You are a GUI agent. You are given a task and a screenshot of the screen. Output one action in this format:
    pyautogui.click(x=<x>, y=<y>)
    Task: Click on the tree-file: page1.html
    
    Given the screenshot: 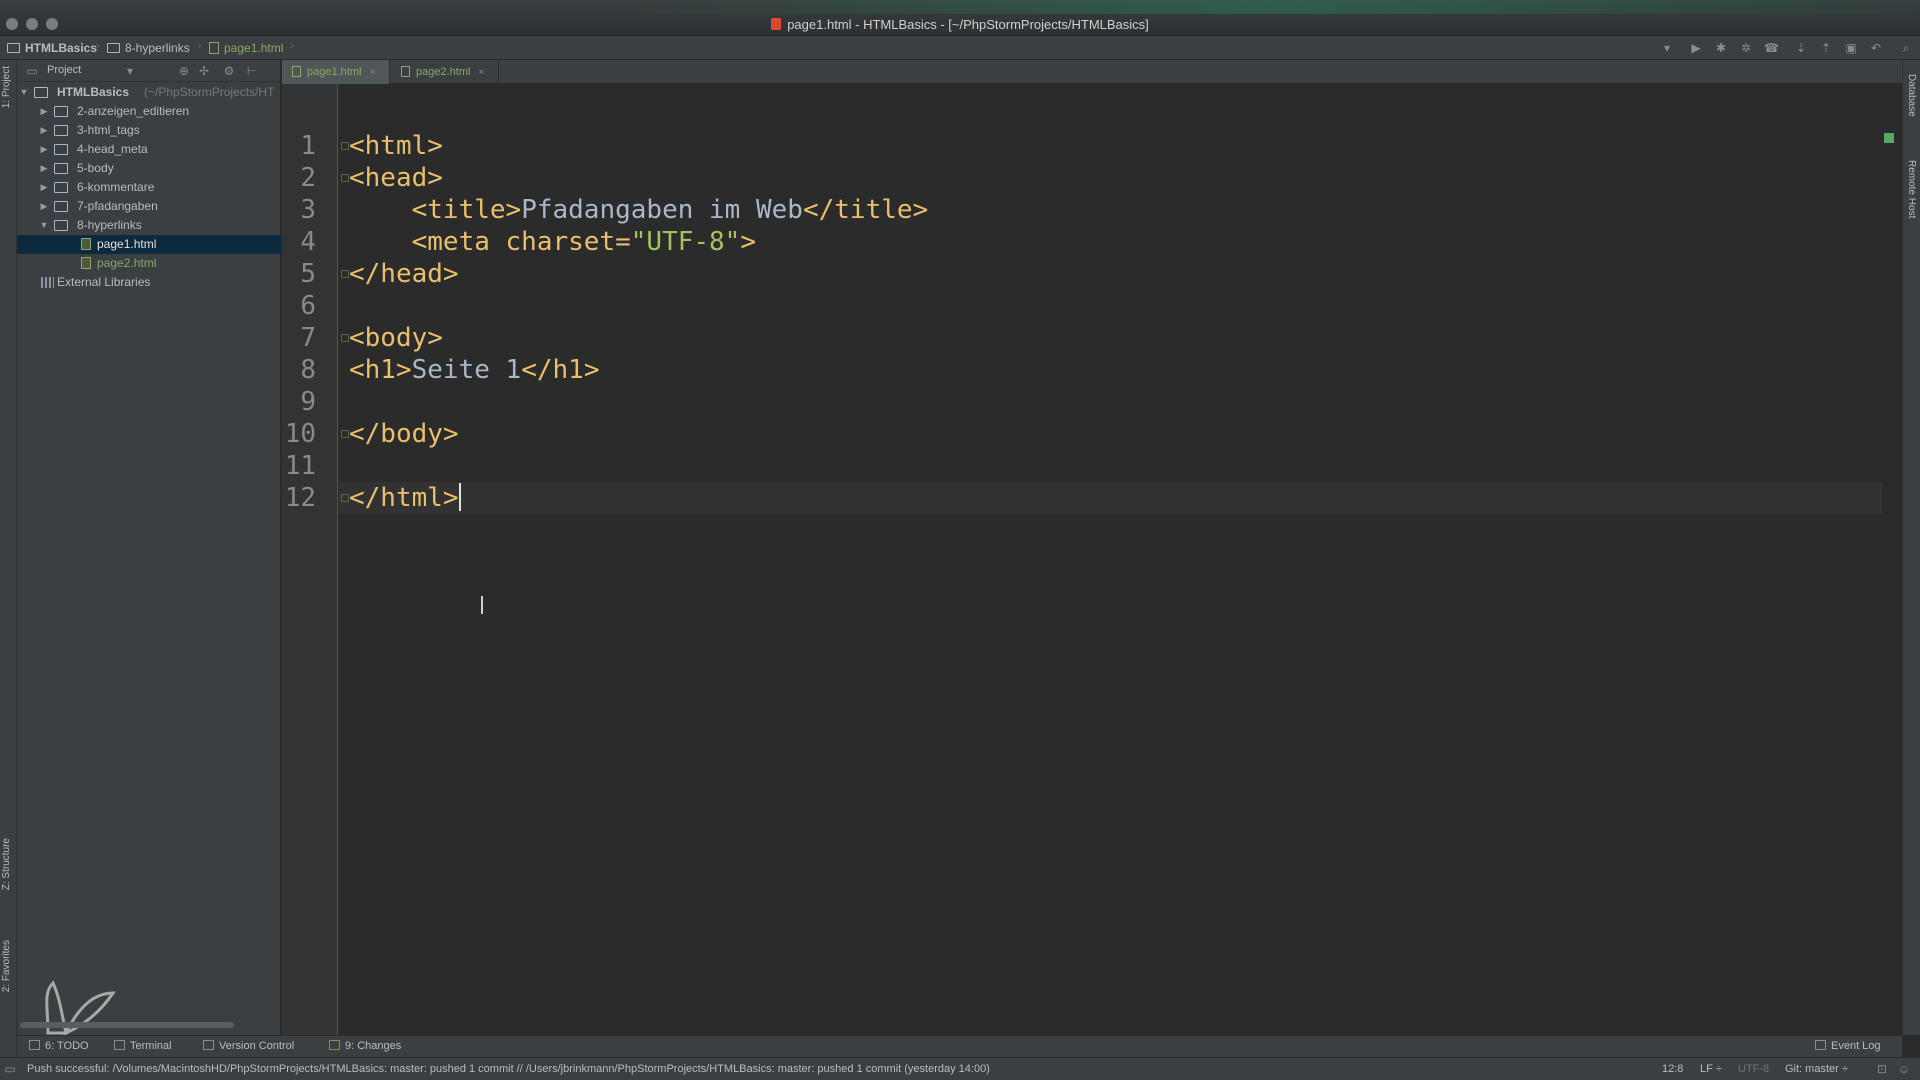 What is the action you would take?
    pyautogui.click(x=149, y=244)
    